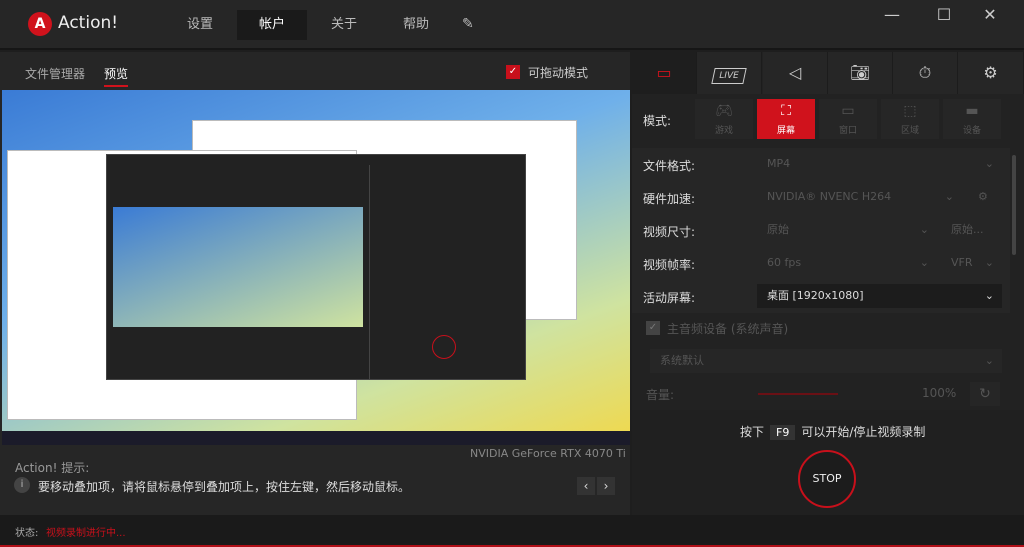  Describe the element at coordinates (779, 163) in the screenshot. I see `file-format-value: MP4` at that location.